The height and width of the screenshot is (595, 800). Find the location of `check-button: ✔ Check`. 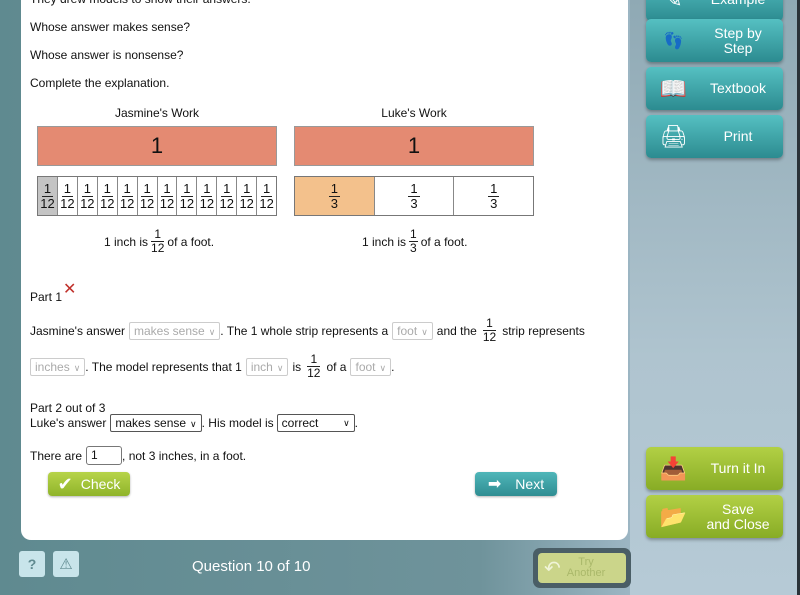

check-button: ✔ Check is located at coordinates (89, 484).